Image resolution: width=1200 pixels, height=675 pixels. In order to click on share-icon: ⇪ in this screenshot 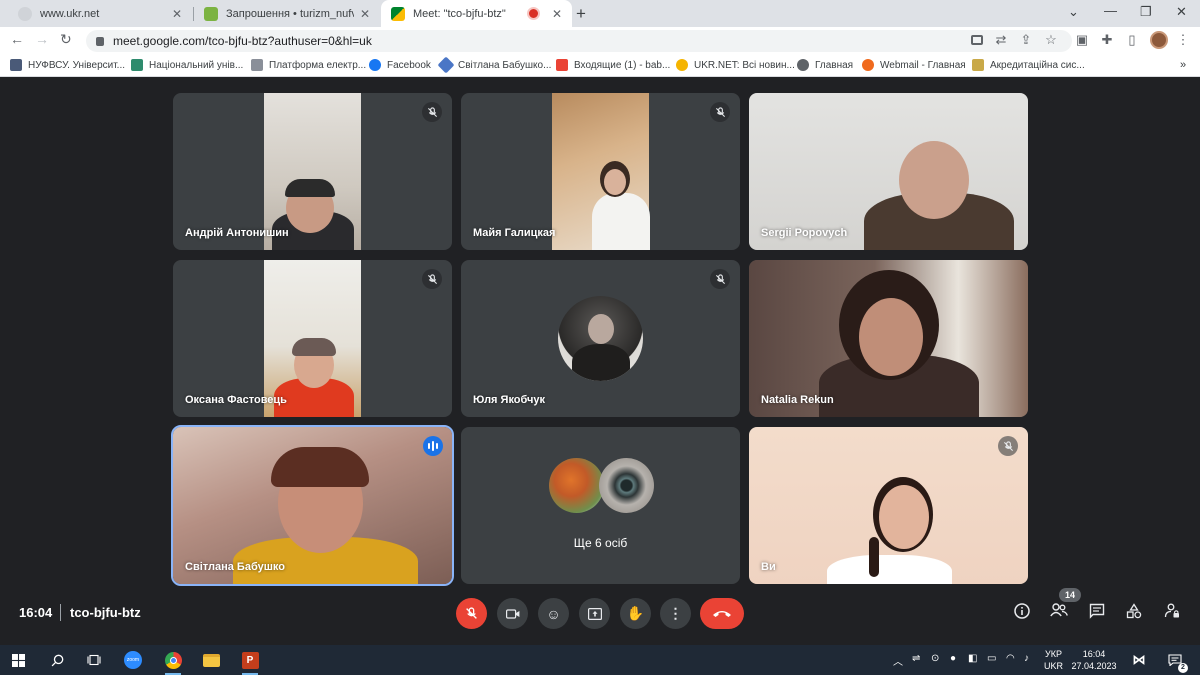, I will do `click(1026, 40)`.